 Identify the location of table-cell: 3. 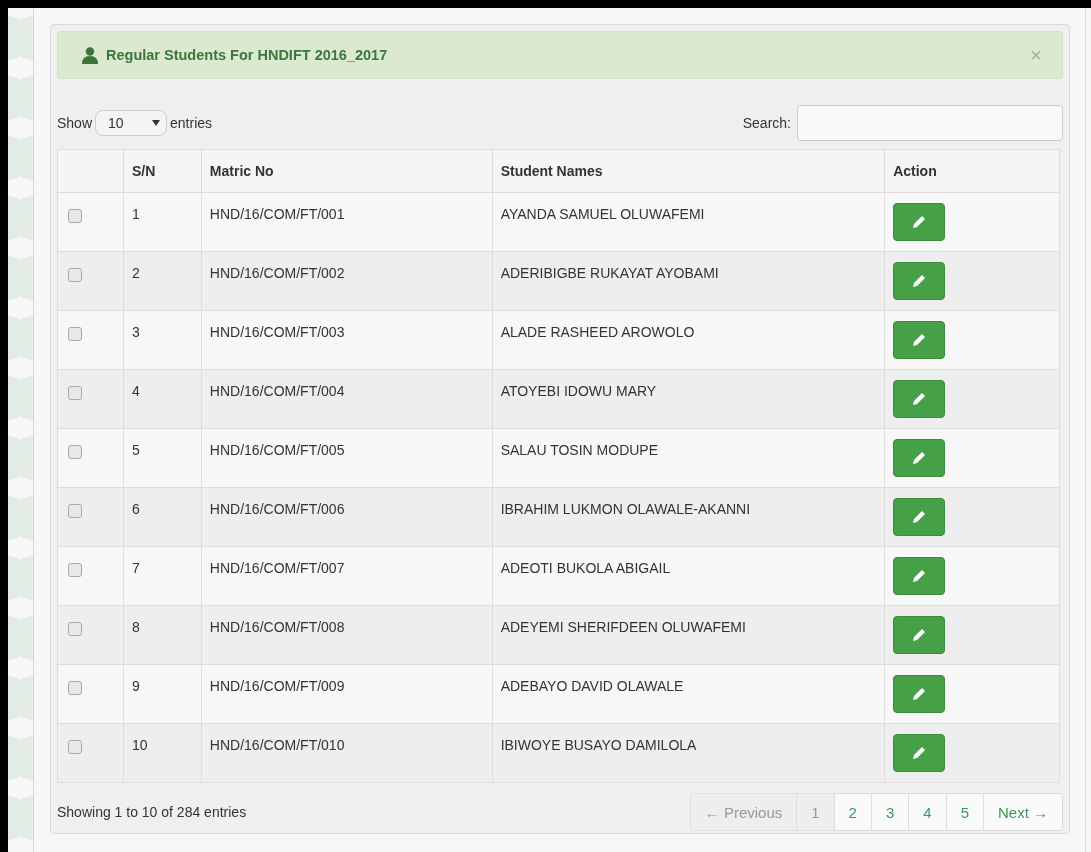
(162, 340).